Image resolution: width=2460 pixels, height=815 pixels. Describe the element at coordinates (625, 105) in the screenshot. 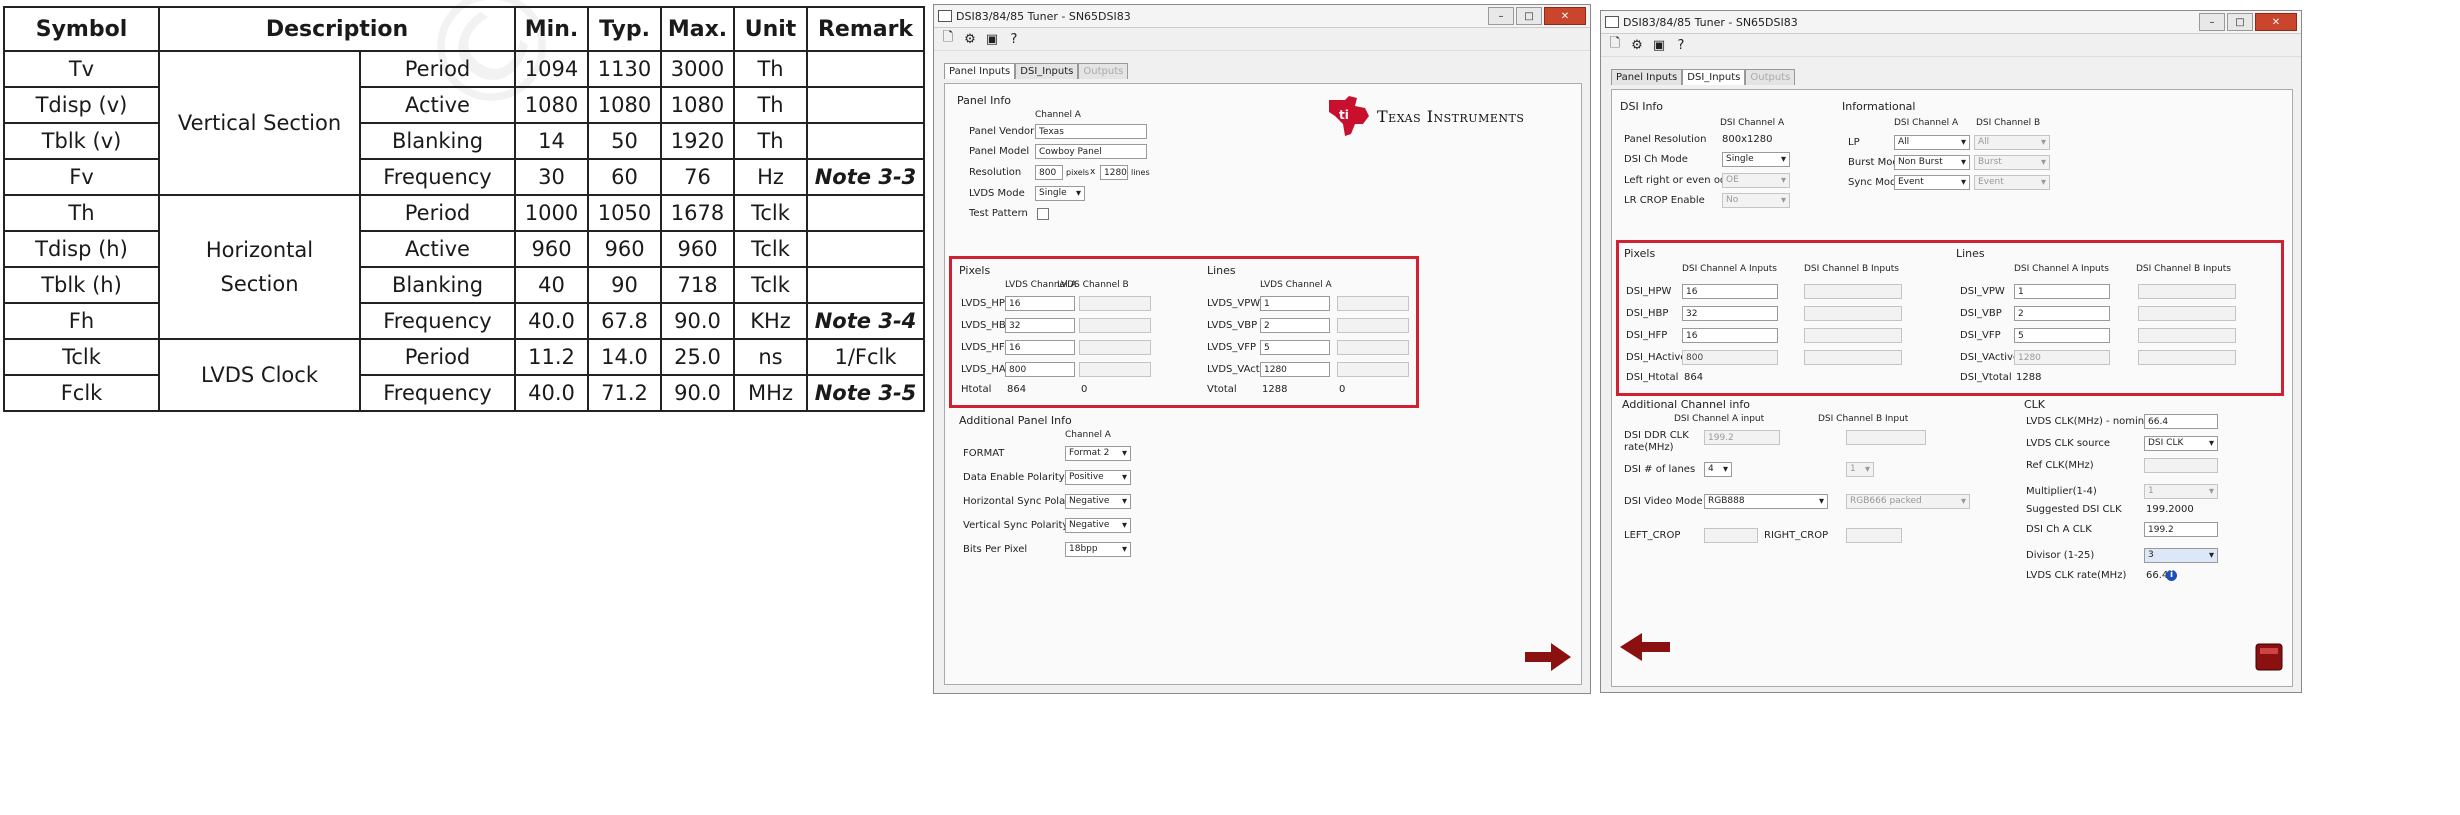

I see `cell-typ: 1080` at that location.